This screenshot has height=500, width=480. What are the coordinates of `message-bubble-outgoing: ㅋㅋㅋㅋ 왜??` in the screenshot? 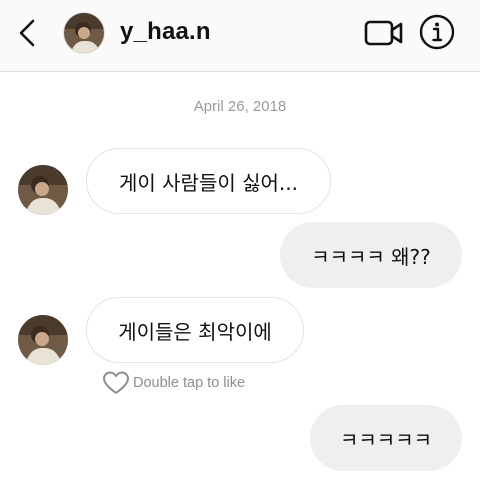 It's located at (371, 255).